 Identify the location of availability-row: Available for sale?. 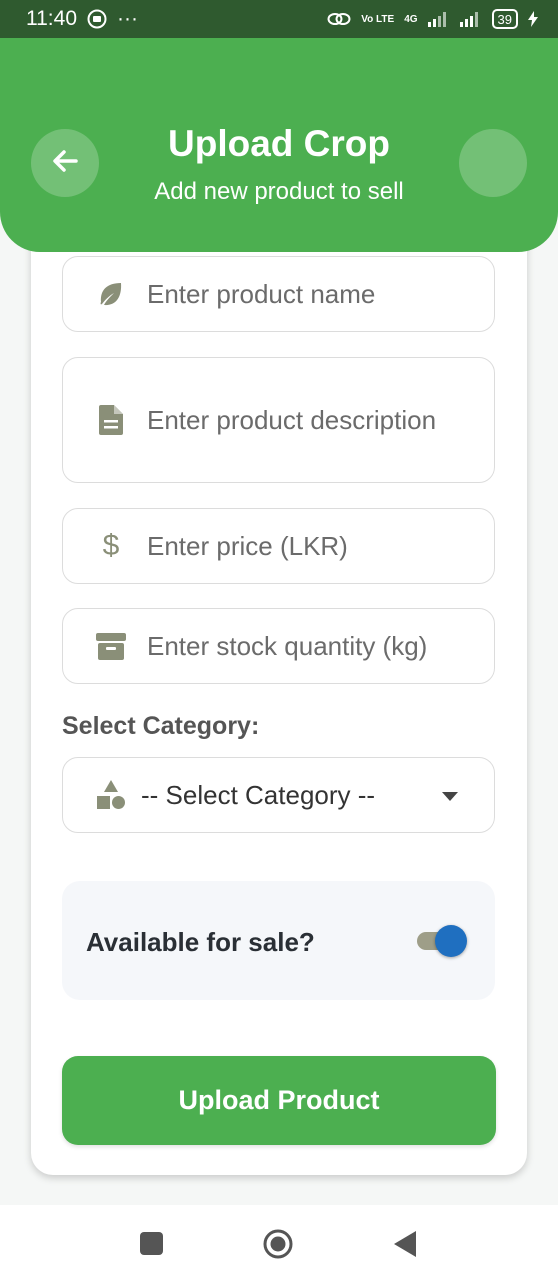
(278, 940).